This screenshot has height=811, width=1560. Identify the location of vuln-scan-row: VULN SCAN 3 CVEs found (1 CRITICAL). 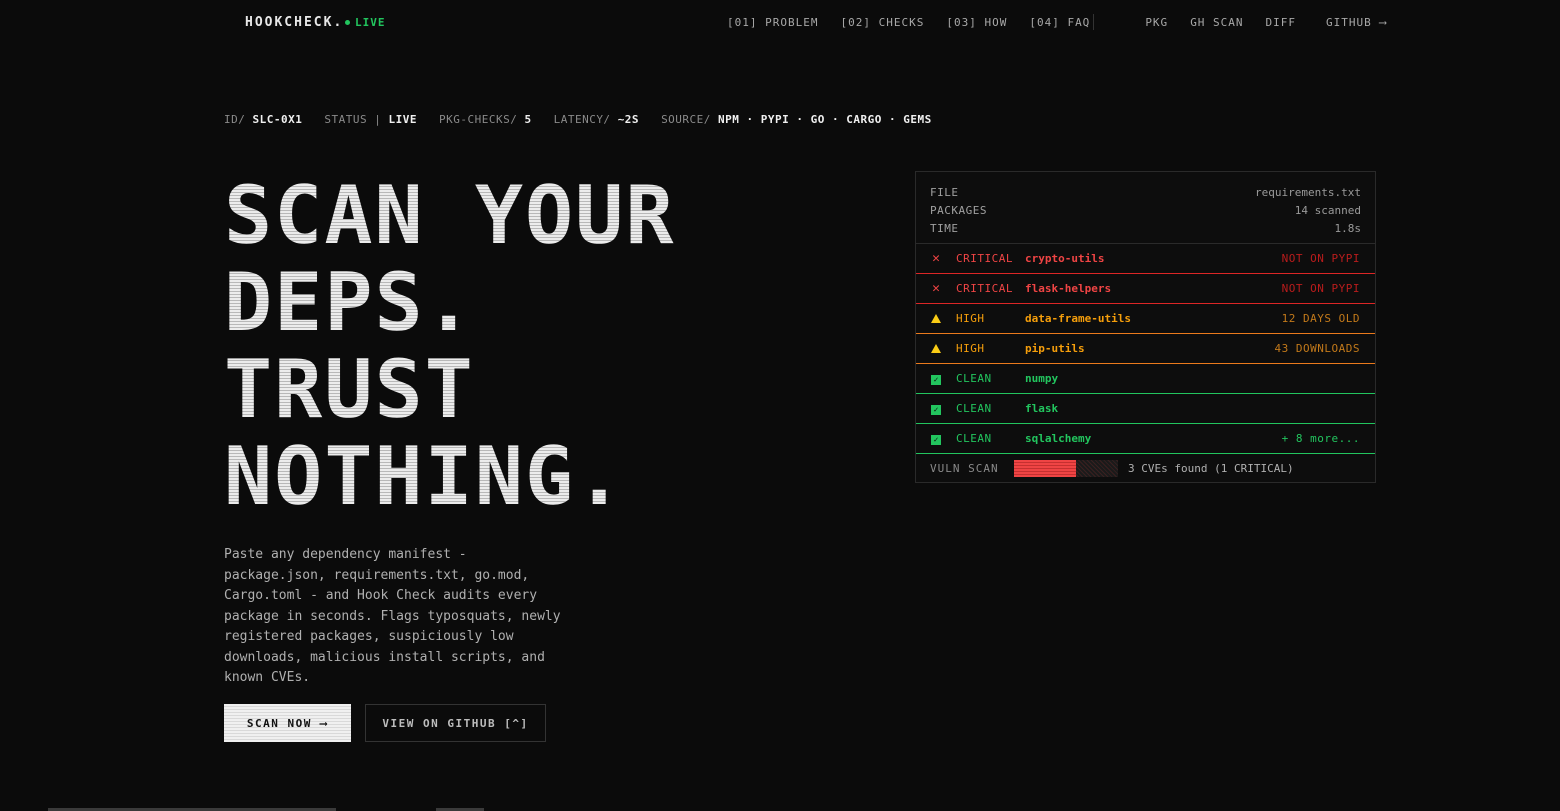
(1145, 468).